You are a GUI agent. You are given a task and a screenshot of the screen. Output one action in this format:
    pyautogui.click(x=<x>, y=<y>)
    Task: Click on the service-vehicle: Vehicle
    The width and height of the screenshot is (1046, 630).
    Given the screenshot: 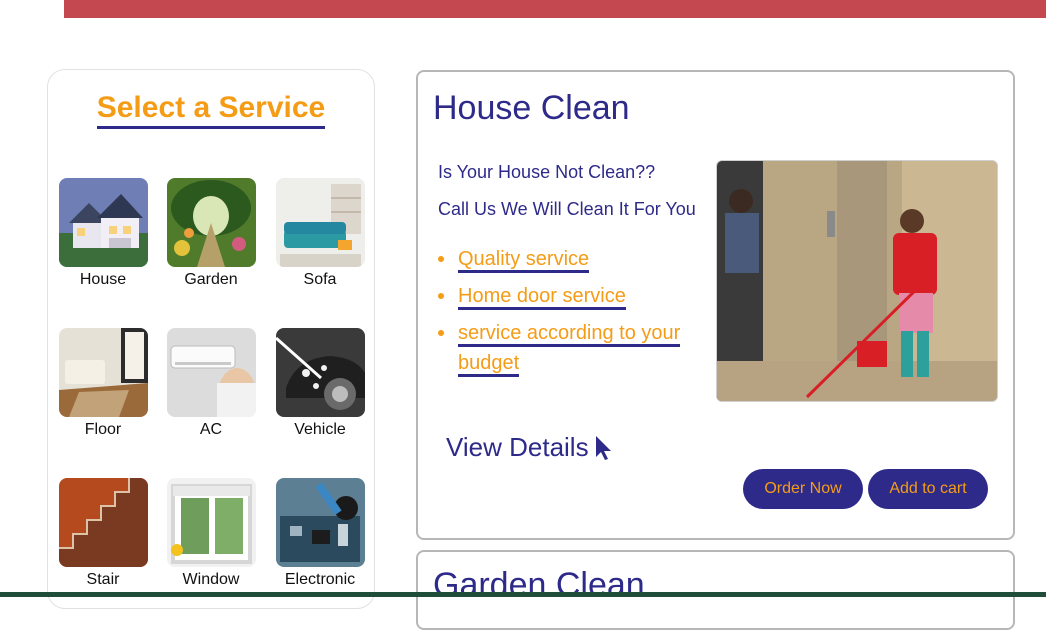 What is the action you would take?
    pyautogui.click(x=320, y=384)
    